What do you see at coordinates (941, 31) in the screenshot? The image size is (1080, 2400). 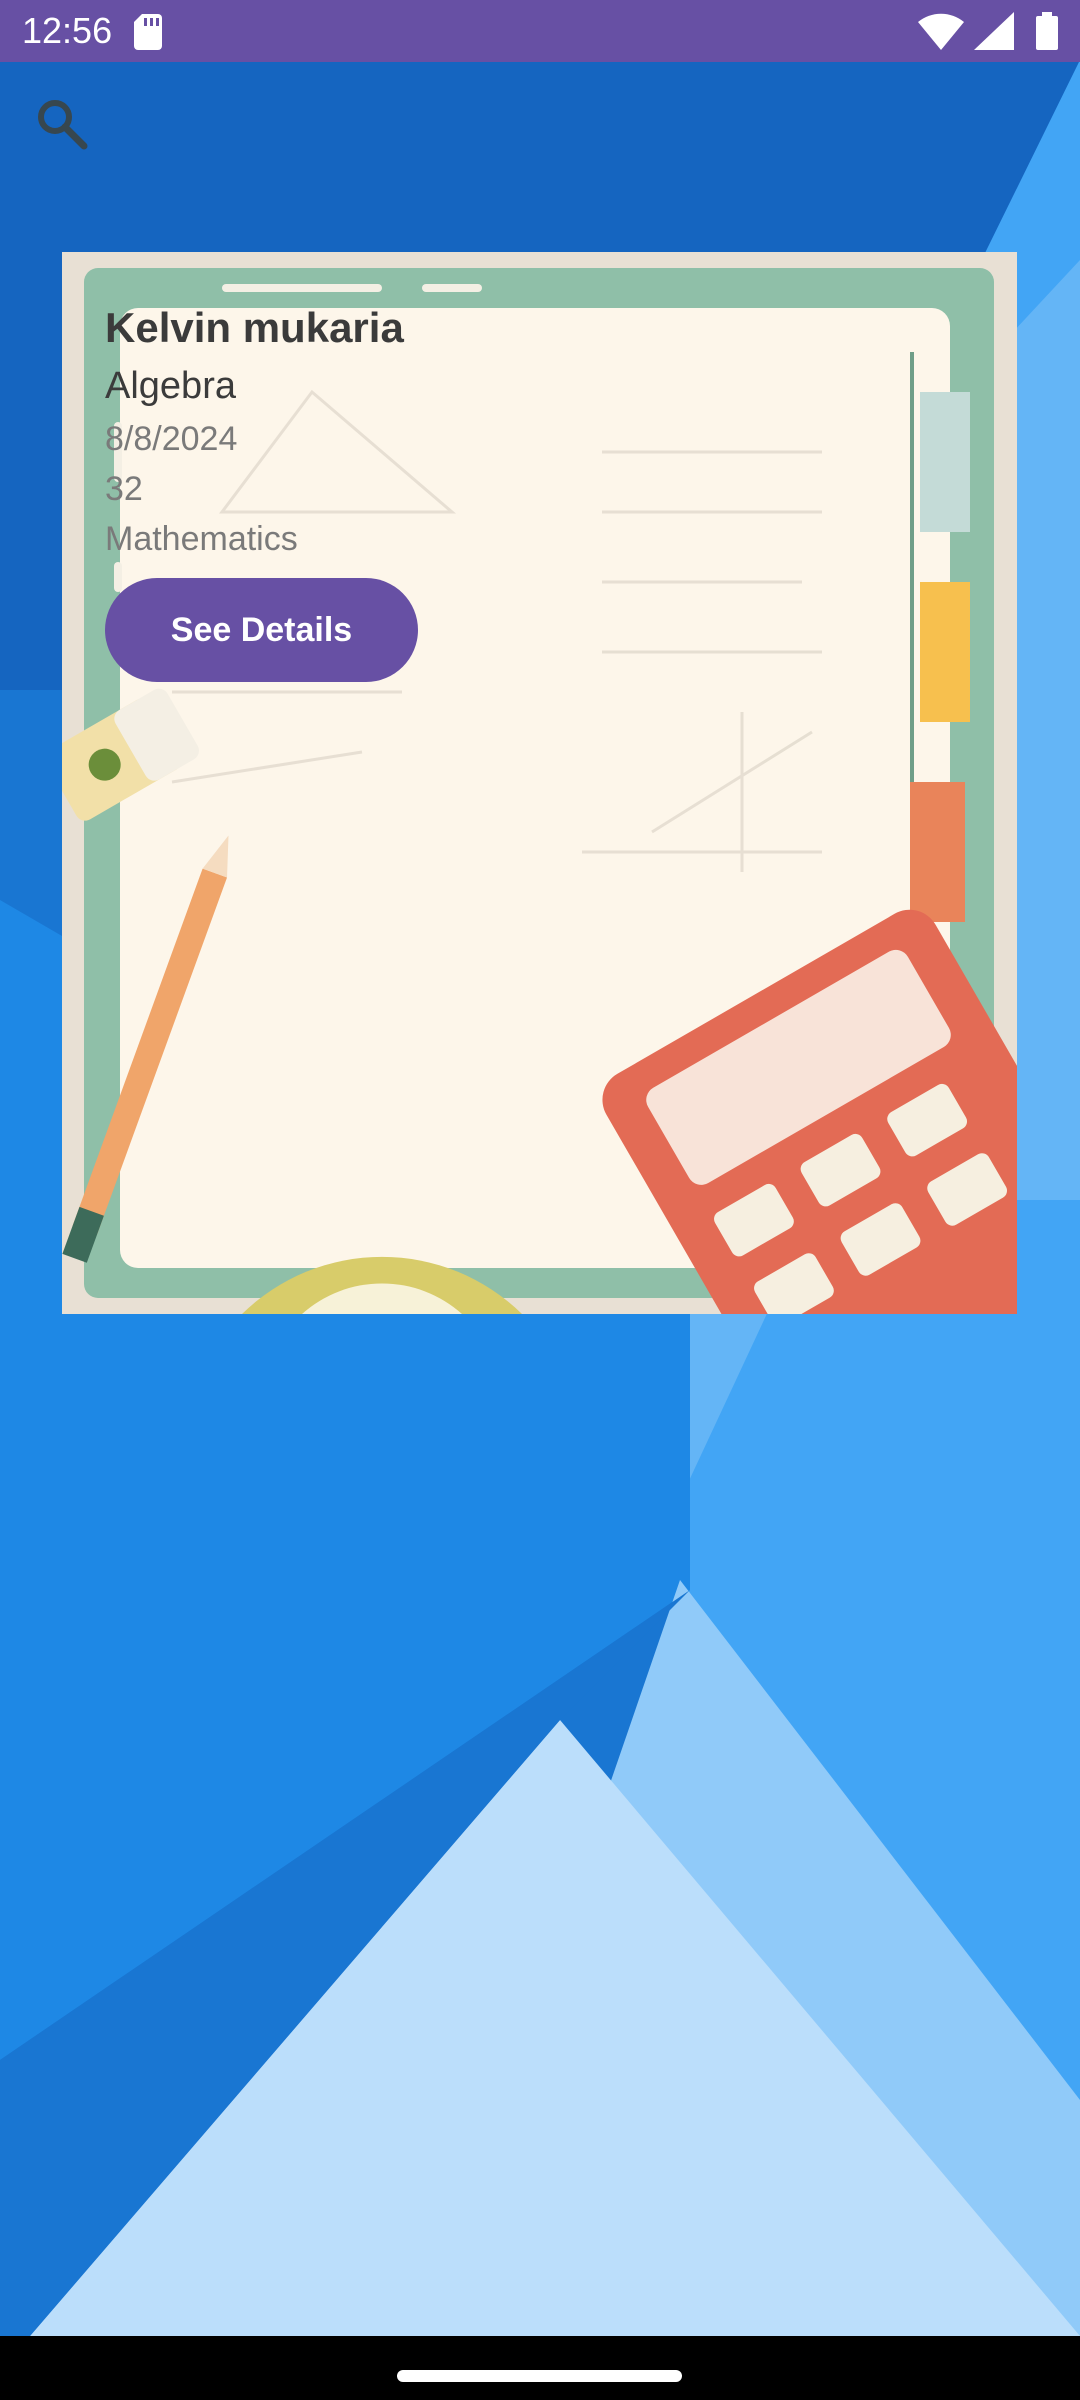 I see `wifi-icon` at bounding box center [941, 31].